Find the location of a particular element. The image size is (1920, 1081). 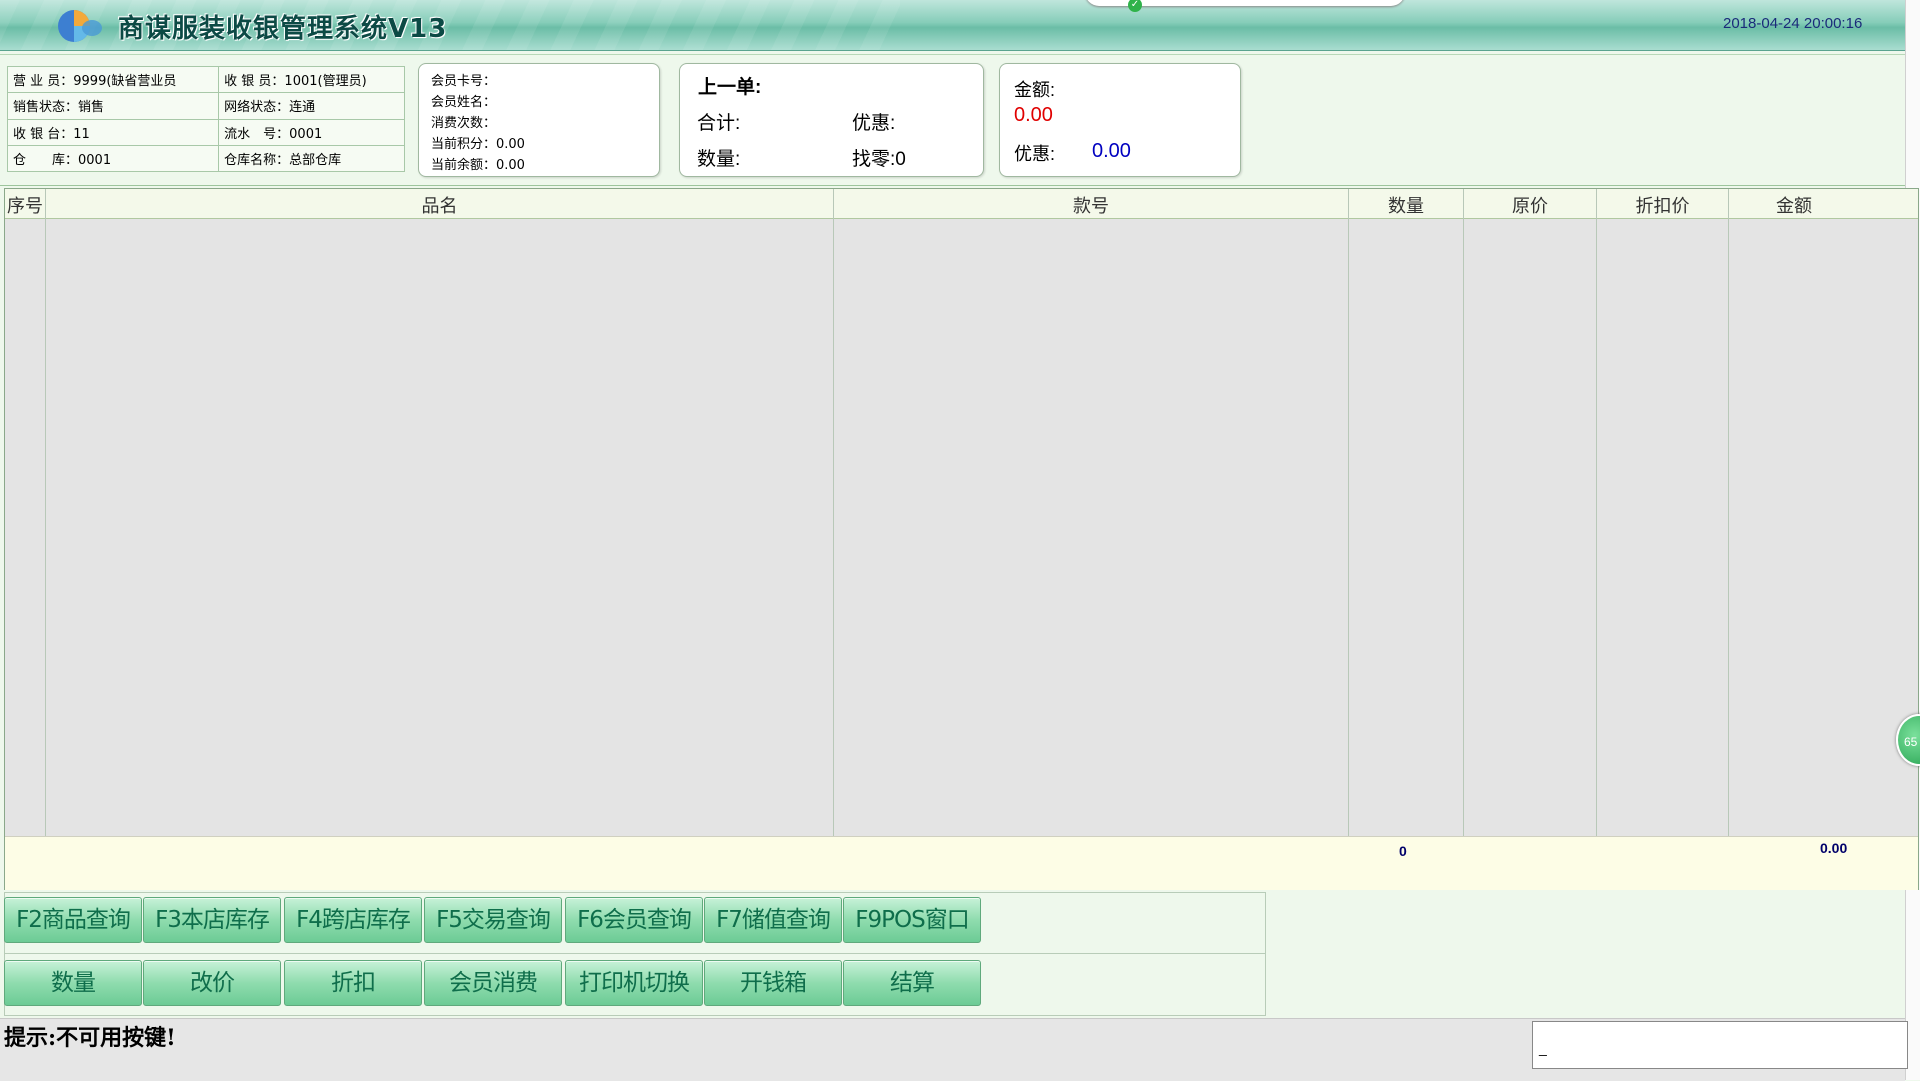

last-order-title: 上一单: is located at coordinates (730, 87).